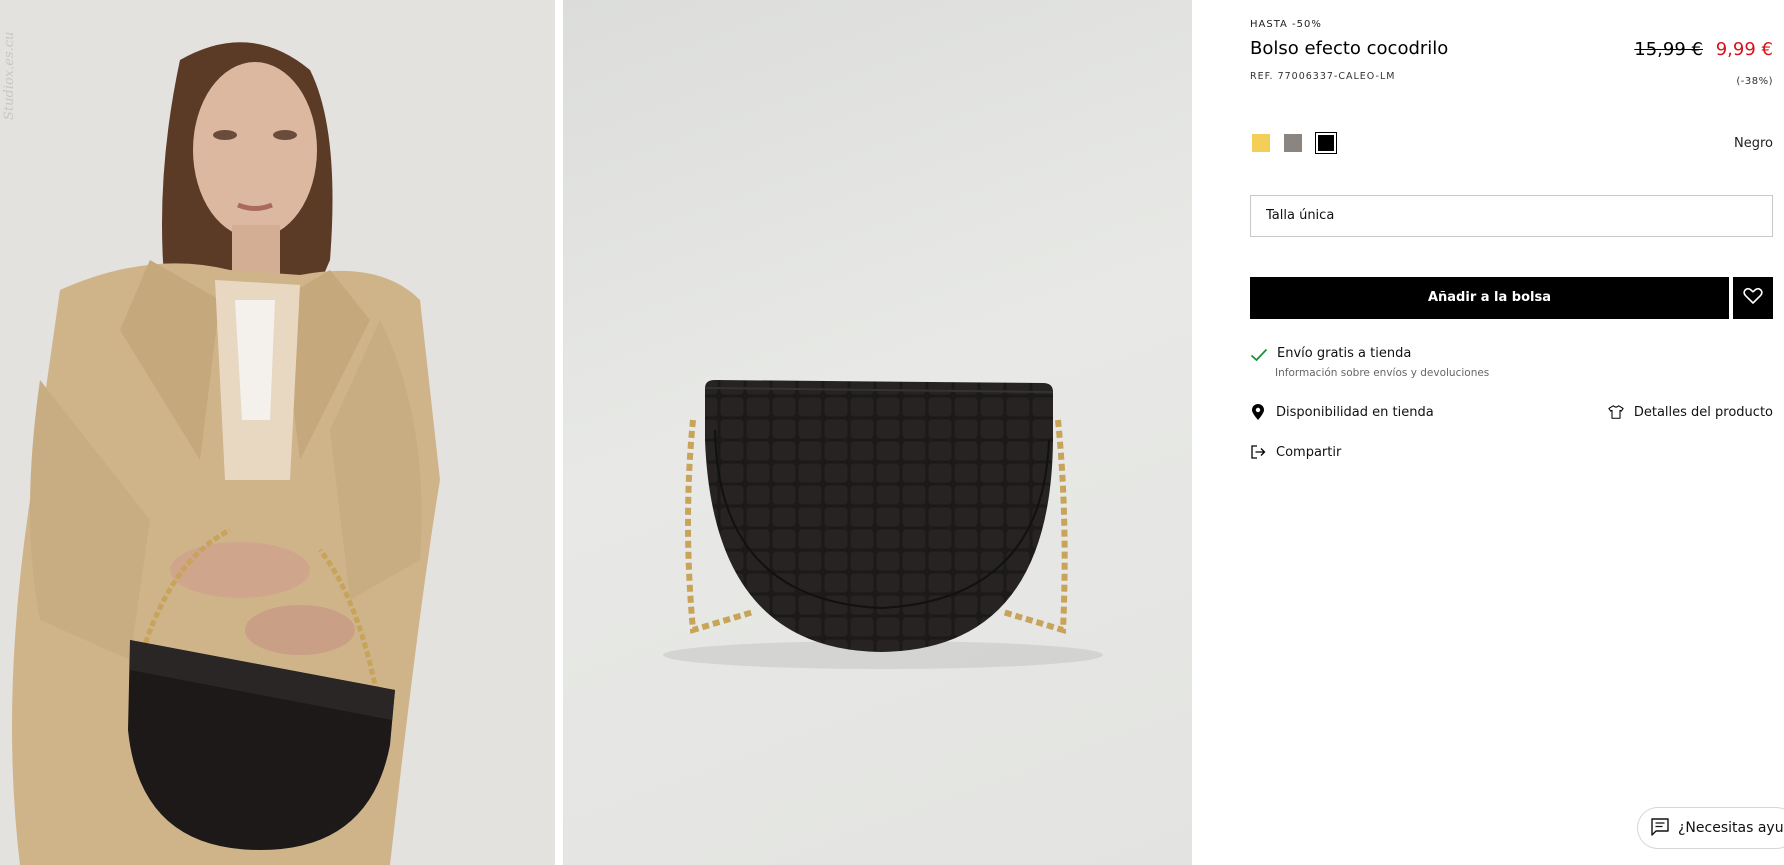 The width and height of the screenshot is (1784, 865). I want to click on discount-percentage: (-38%), so click(1754, 81).